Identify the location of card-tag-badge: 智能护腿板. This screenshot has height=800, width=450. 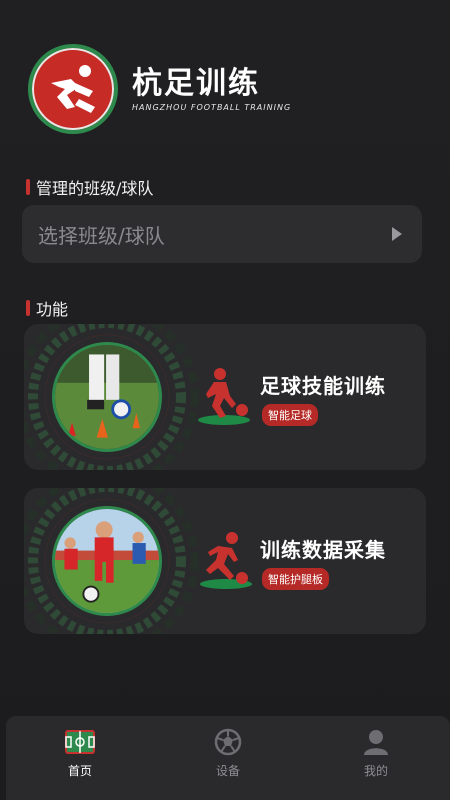
(295, 579).